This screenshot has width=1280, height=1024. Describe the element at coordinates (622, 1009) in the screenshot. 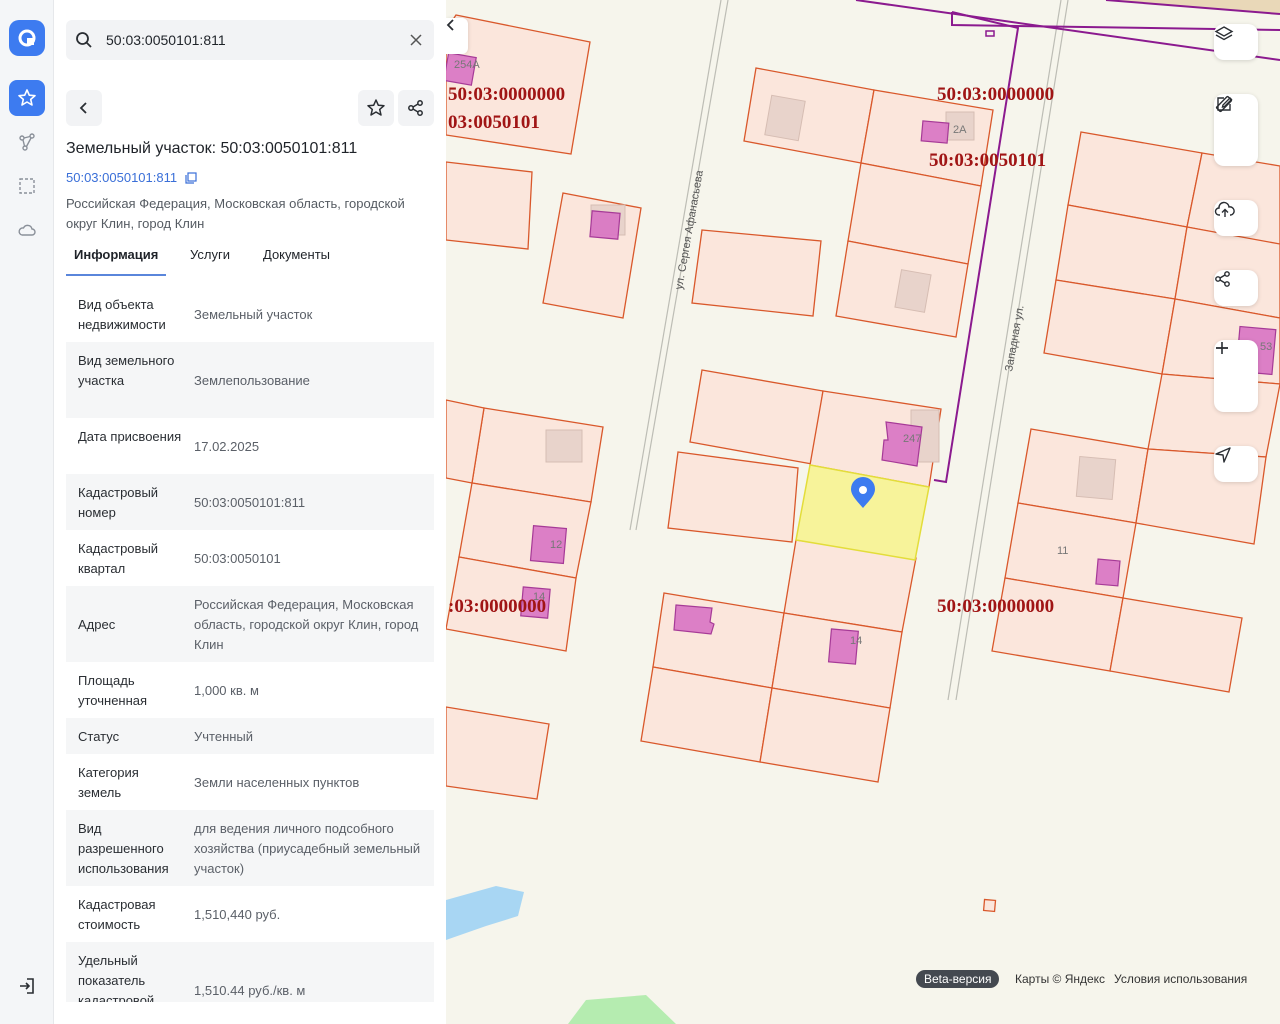

I see `green-area` at that location.